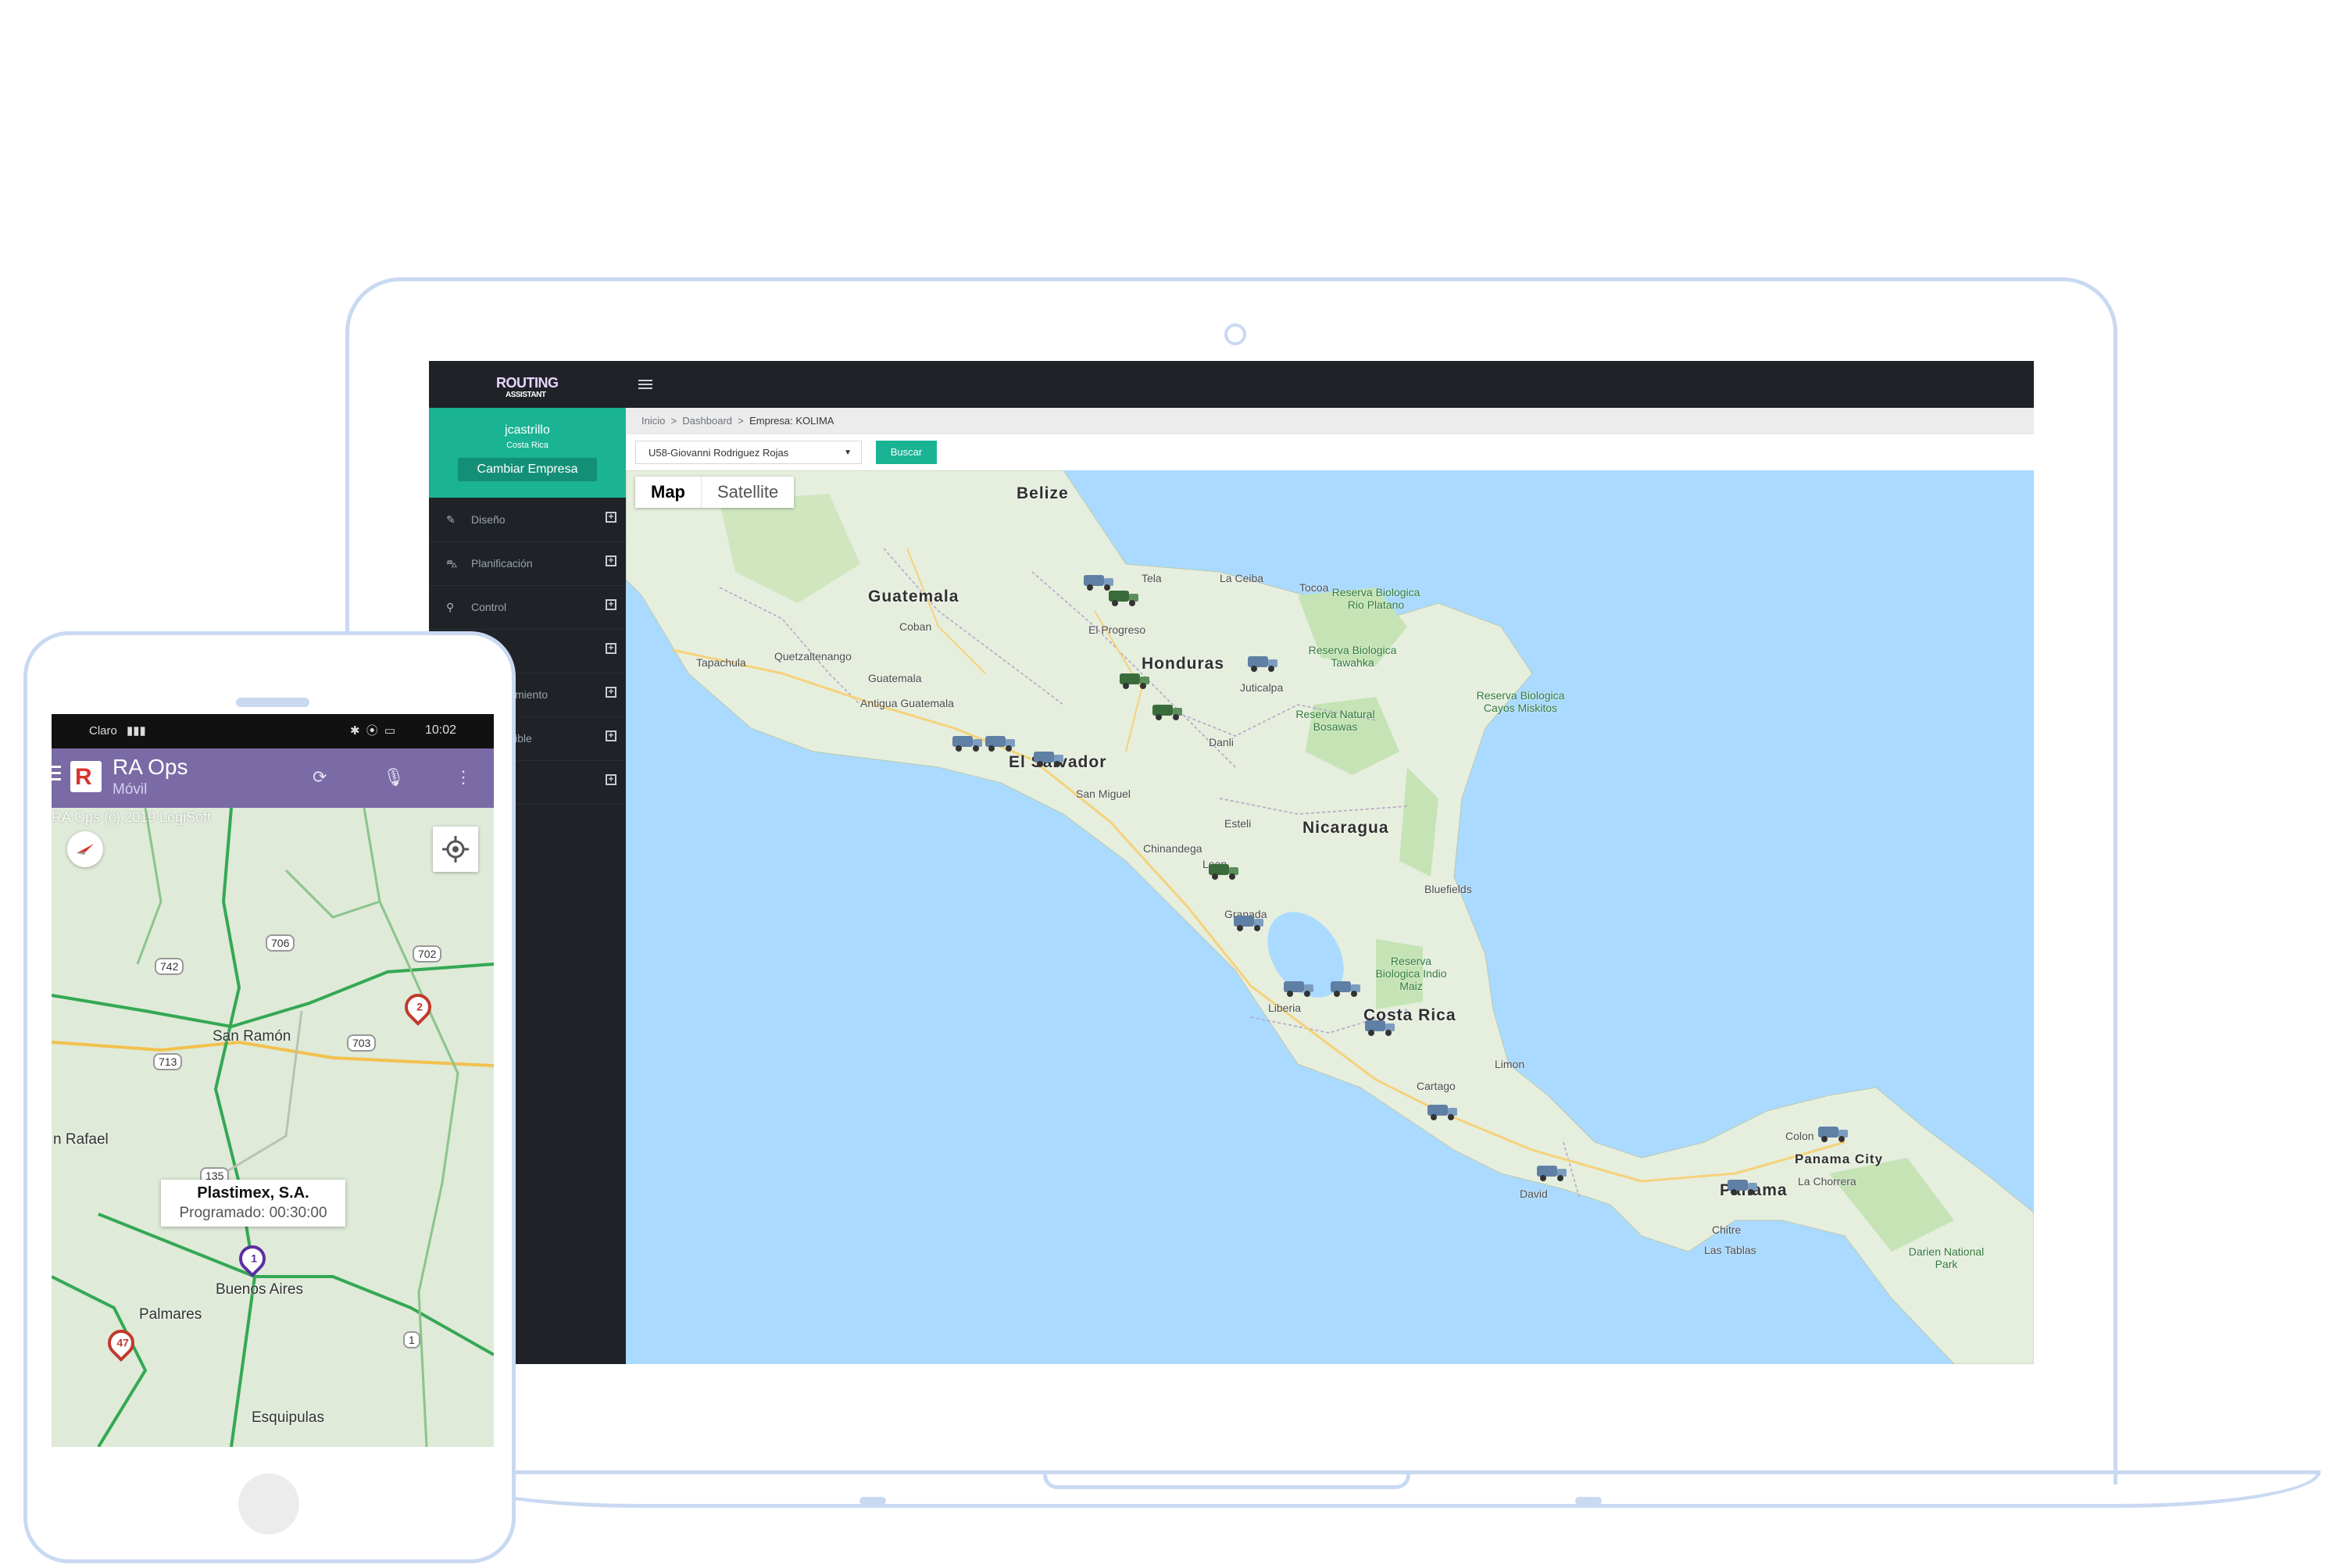  What do you see at coordinates (85, 849) in the screenshot?
I see `compass-icon` at bounding box center [85, 849].